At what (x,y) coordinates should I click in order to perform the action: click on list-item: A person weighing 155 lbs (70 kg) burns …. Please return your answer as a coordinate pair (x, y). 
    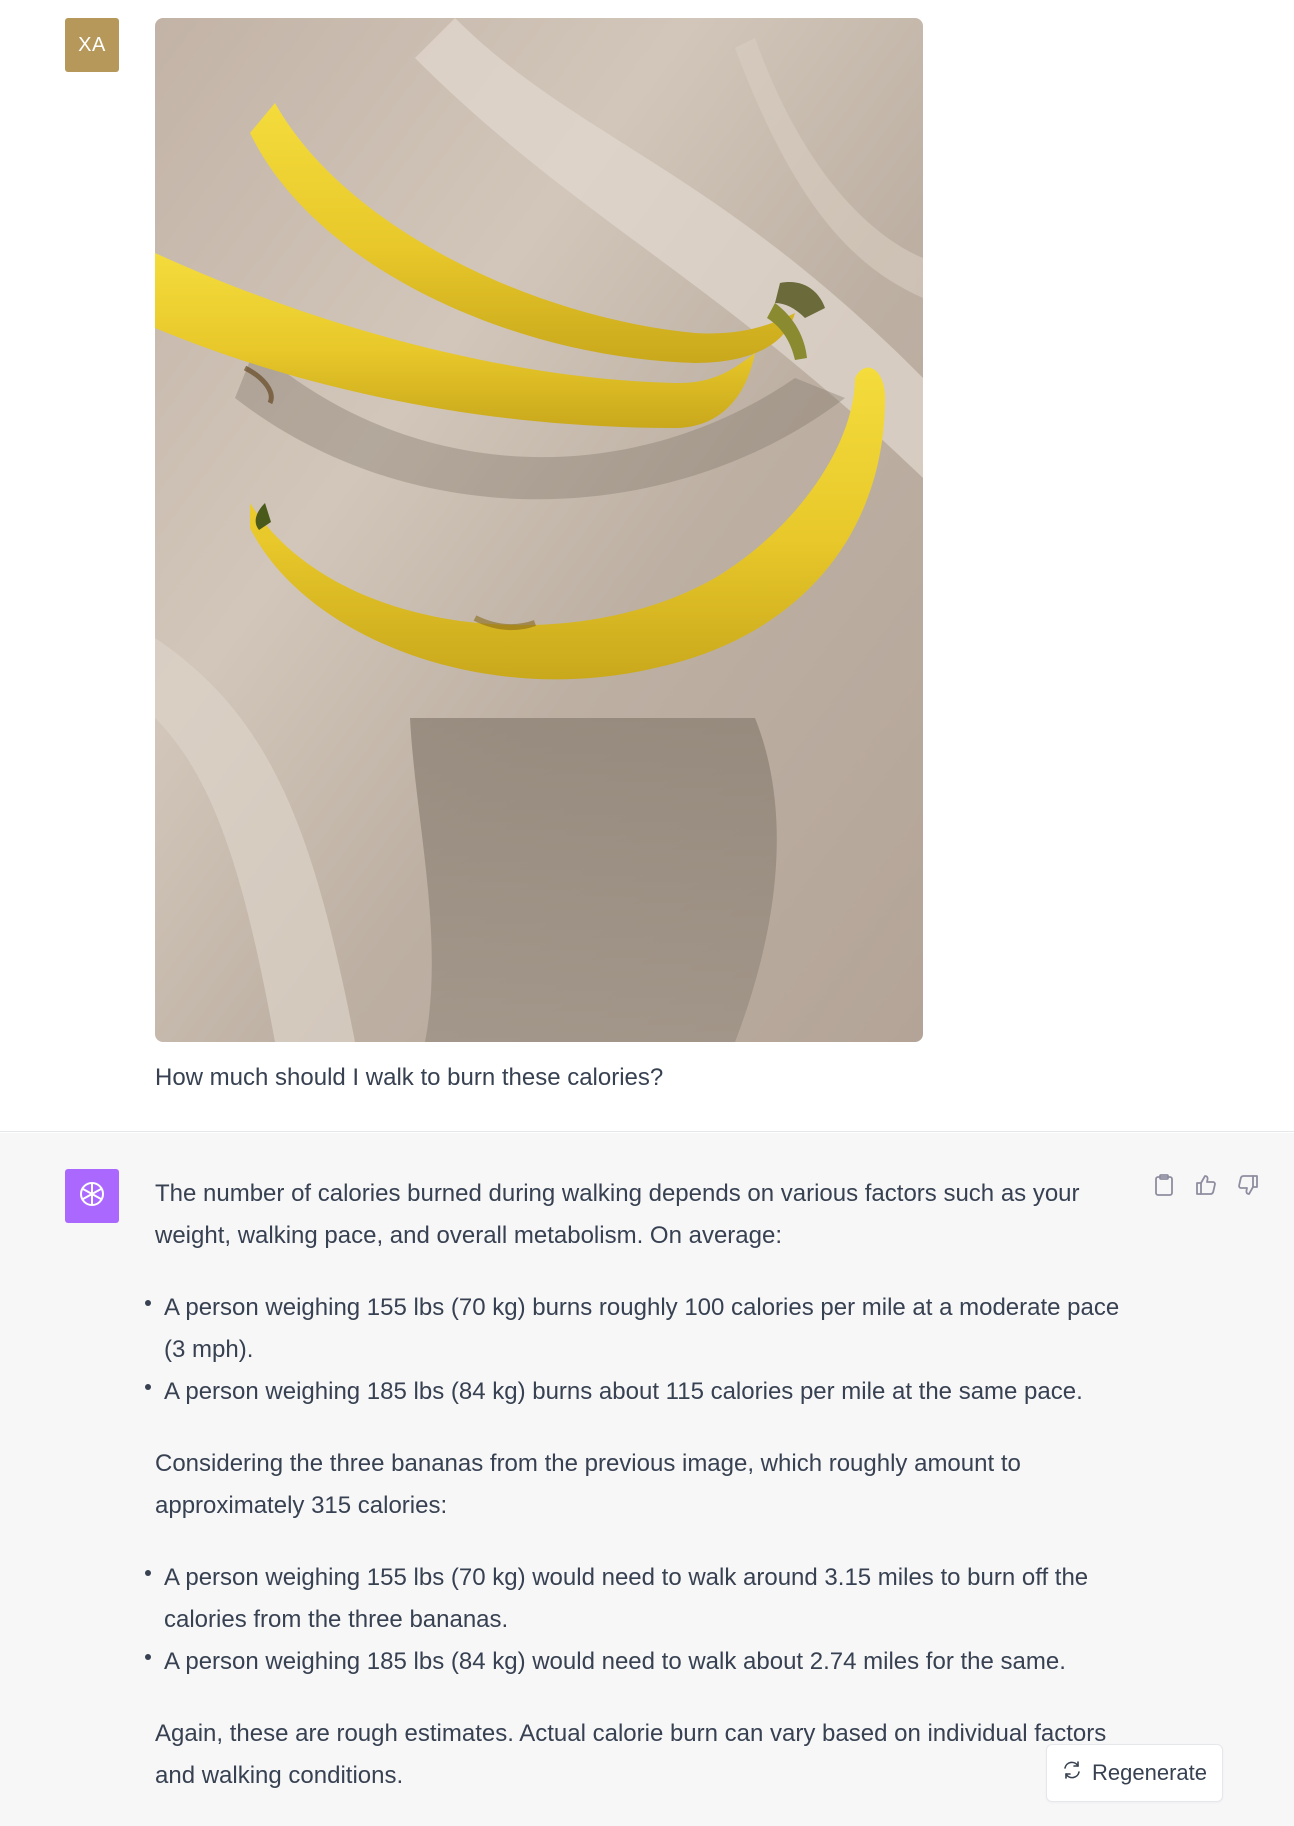
    Looking at the image, I should click on (645, 1329).